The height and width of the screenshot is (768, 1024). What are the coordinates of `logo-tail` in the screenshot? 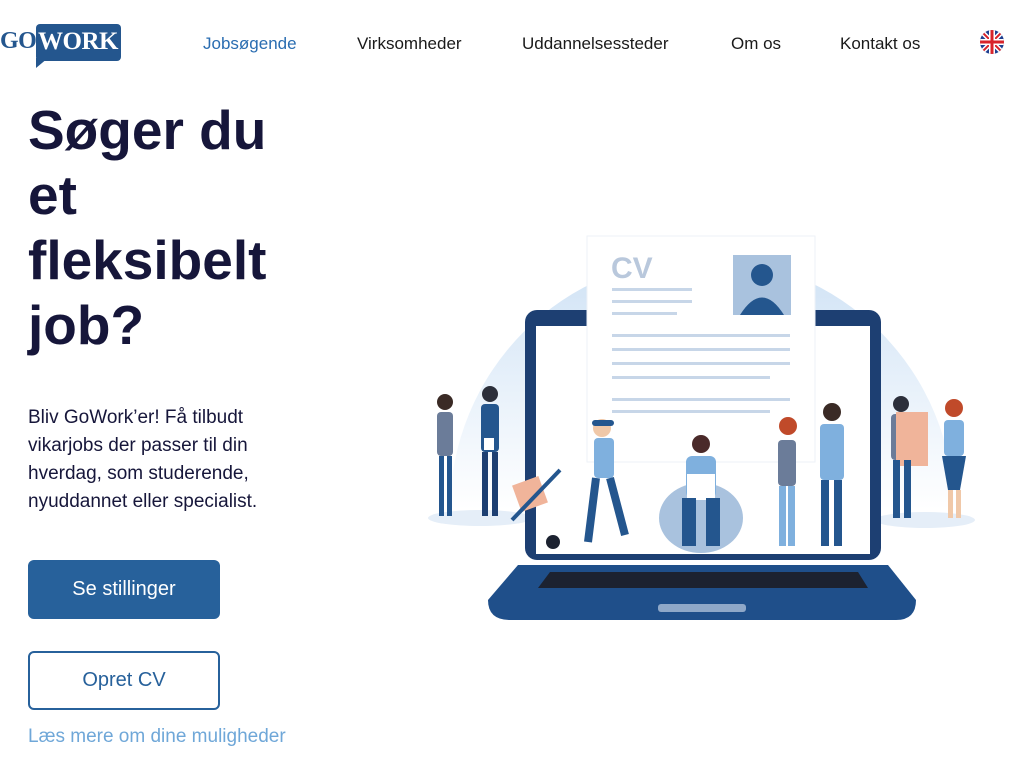 It's located at (42, 63).